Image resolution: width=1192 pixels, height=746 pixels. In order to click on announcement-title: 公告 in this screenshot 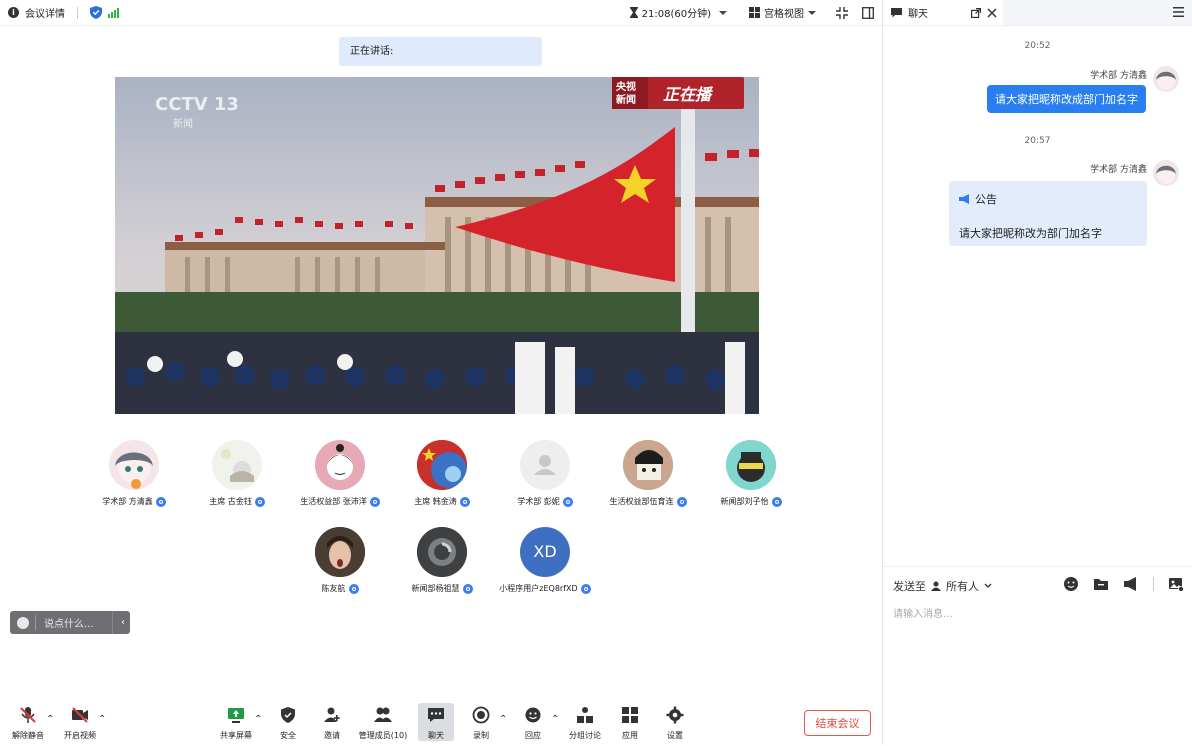, I will do `click(986, 199)`.